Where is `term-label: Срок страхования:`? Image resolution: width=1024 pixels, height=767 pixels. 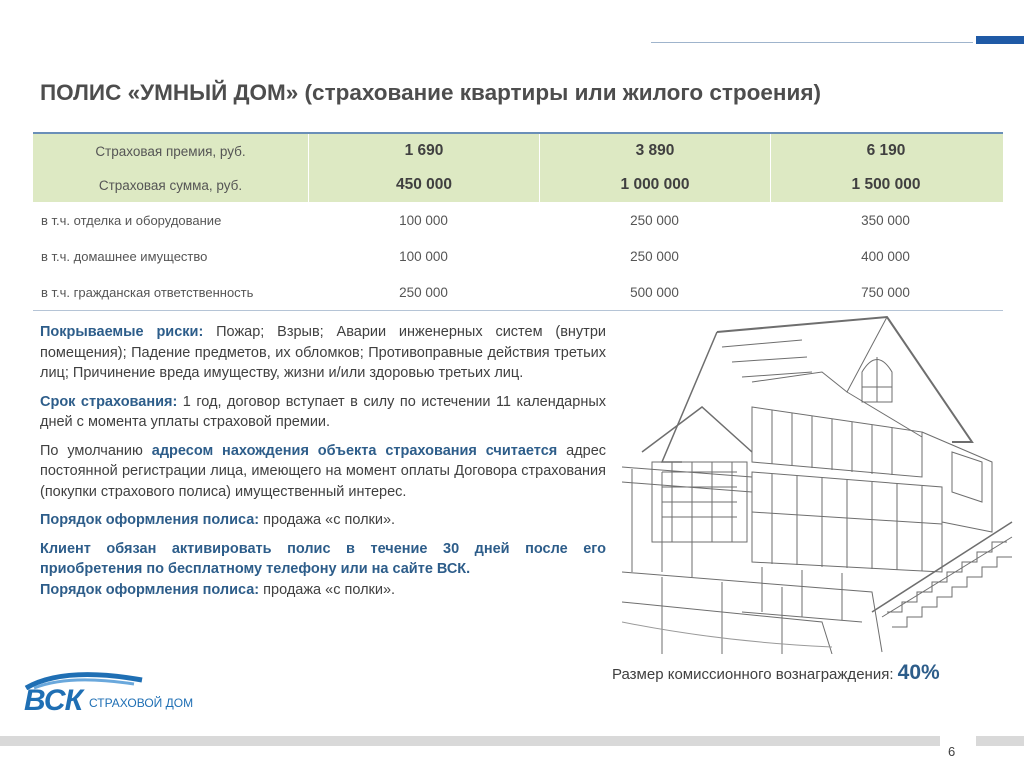
term-label: Срок страхования: is located at coordinates (109, 401).